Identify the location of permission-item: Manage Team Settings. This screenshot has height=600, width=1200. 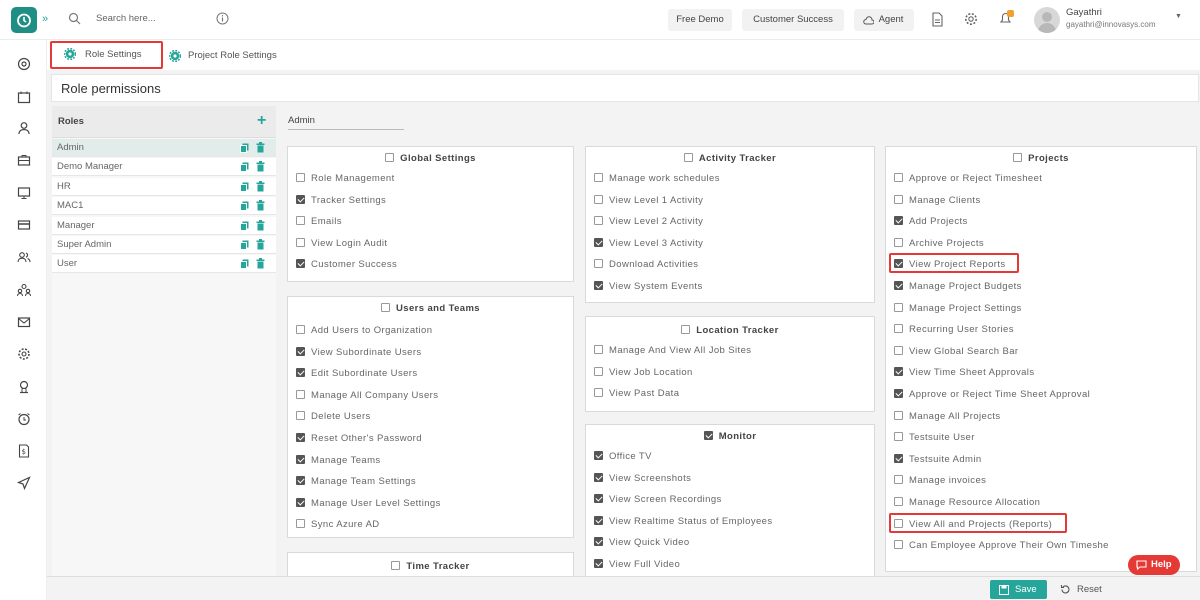
(356, 481).